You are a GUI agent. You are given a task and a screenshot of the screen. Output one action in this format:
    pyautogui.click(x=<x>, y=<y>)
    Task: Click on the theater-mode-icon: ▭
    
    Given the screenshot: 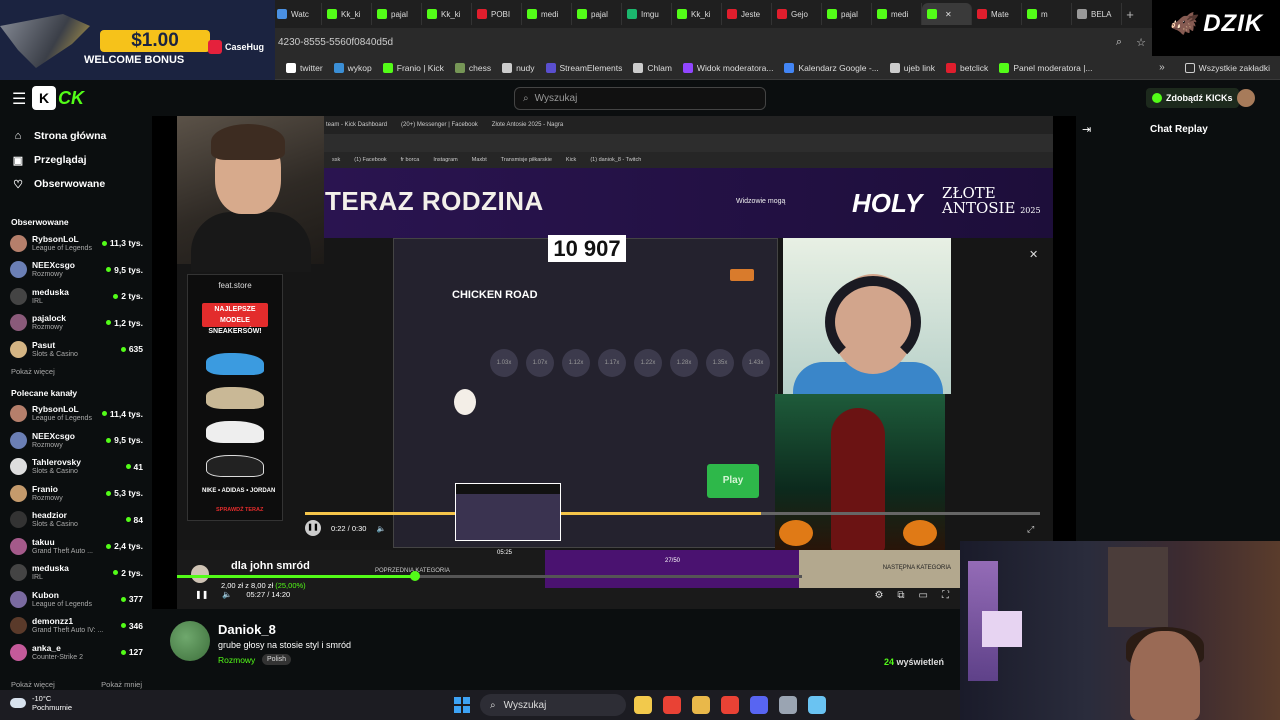 What is the action you would take?
    pyautogui.click(x=923, y=595)
    